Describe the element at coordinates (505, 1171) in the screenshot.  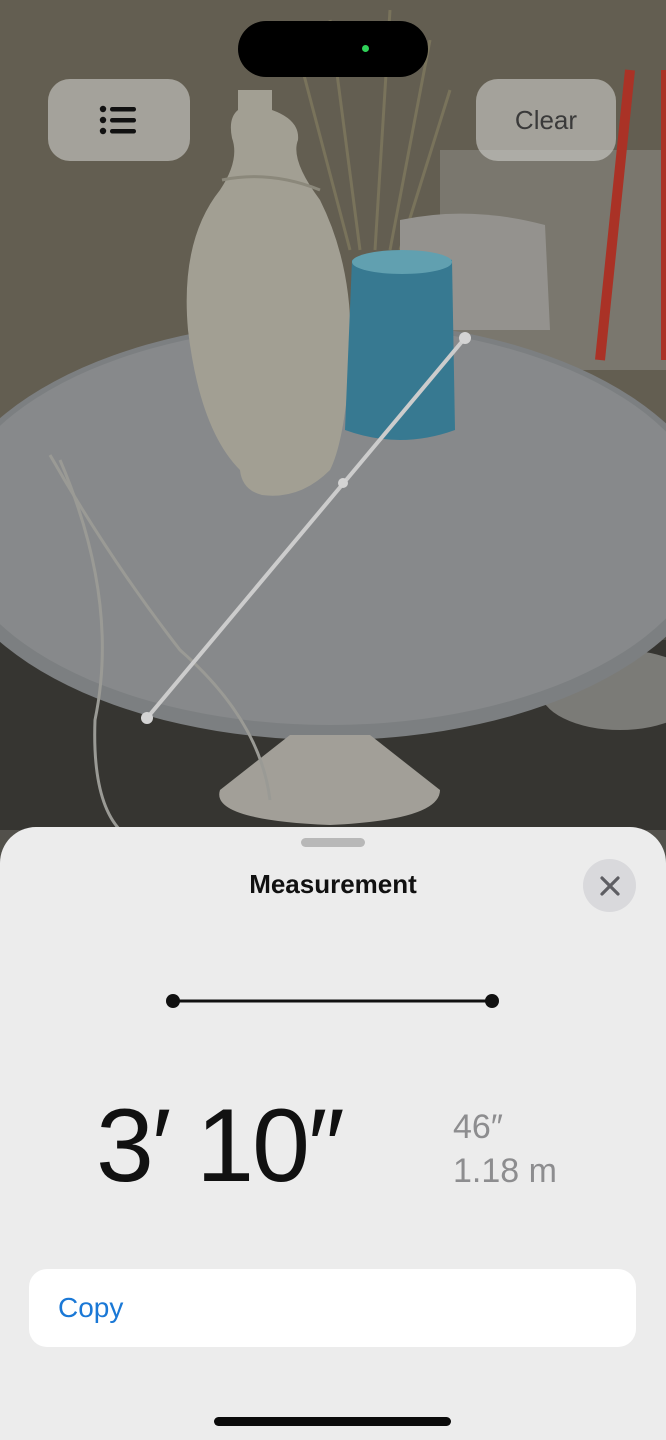
I see `meters-value: 1.18 m` at that location.